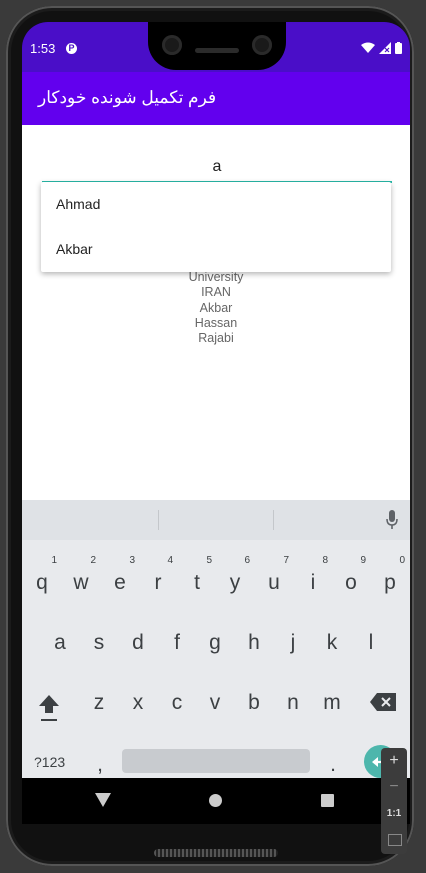 The height and width of the screenshot is (873, 426). Describe the element at coordinates (293, 703) in the screenshot. I see `key-n: n` at that location.